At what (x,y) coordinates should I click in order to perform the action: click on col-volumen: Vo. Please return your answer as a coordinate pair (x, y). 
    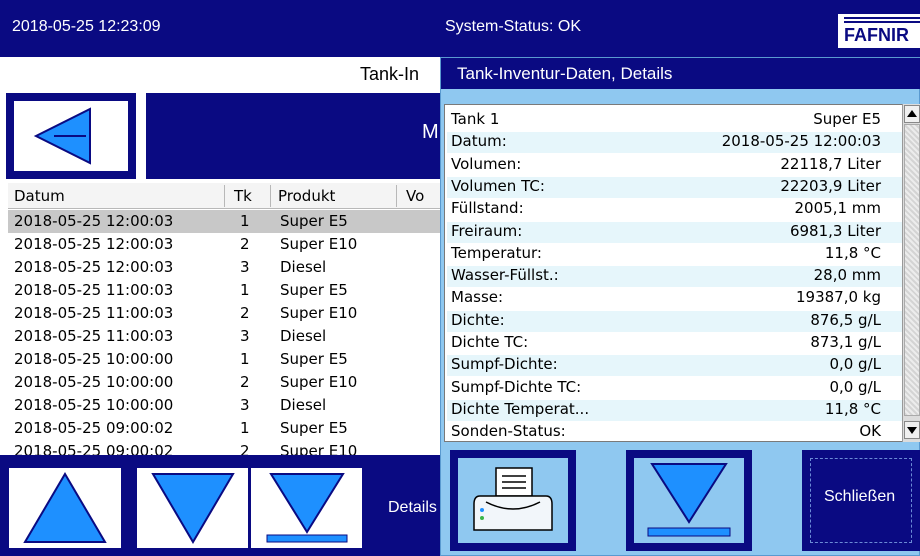
    Looking at the image, I should click on (415, 196).